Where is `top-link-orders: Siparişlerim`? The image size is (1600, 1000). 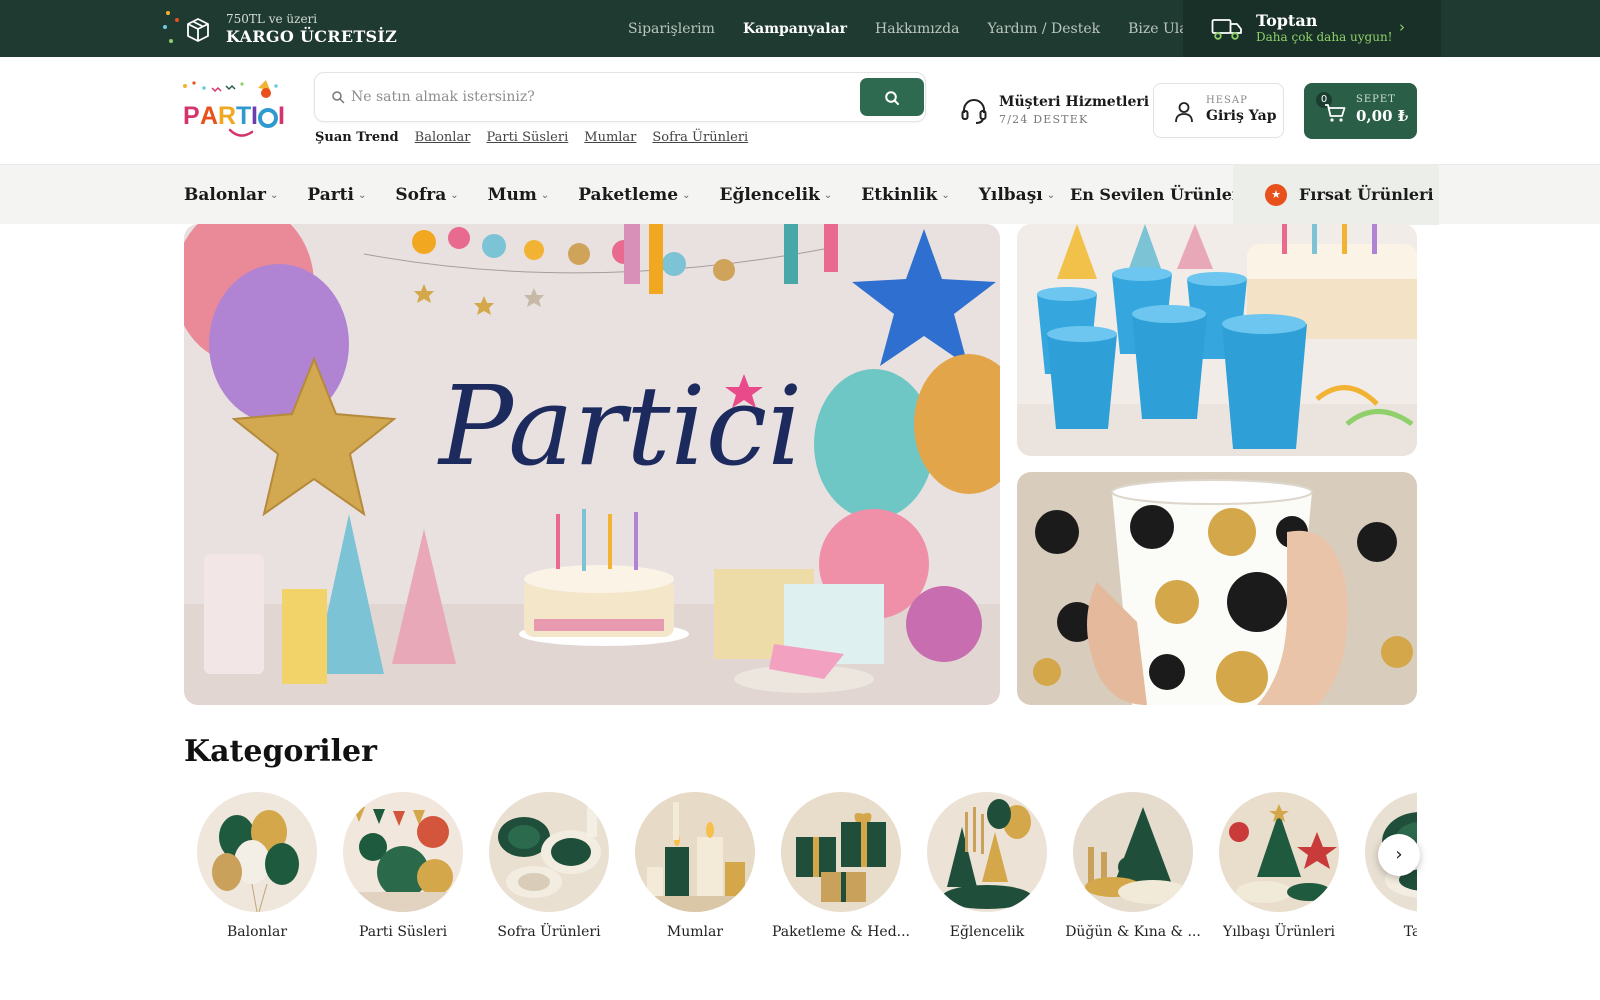
top-link-orders: Siparişlerim is located at coordinates (671, 29).